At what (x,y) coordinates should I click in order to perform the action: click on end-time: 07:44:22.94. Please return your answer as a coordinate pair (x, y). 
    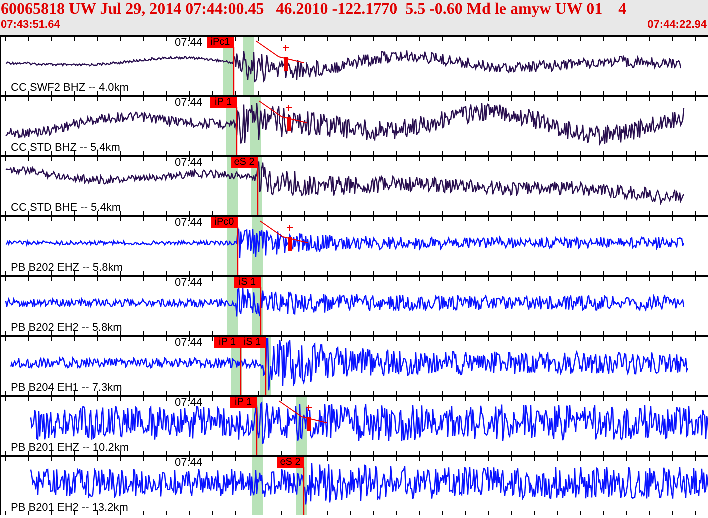
    Looking at the image, I should click on (677, 25).